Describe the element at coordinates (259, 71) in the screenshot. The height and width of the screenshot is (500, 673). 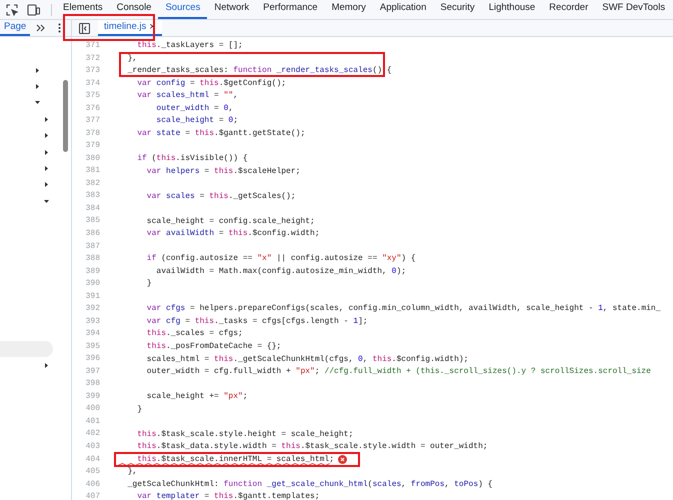
I see `code-line: _render_tasks_scales: function _render_tasks_scales() {` at that location.